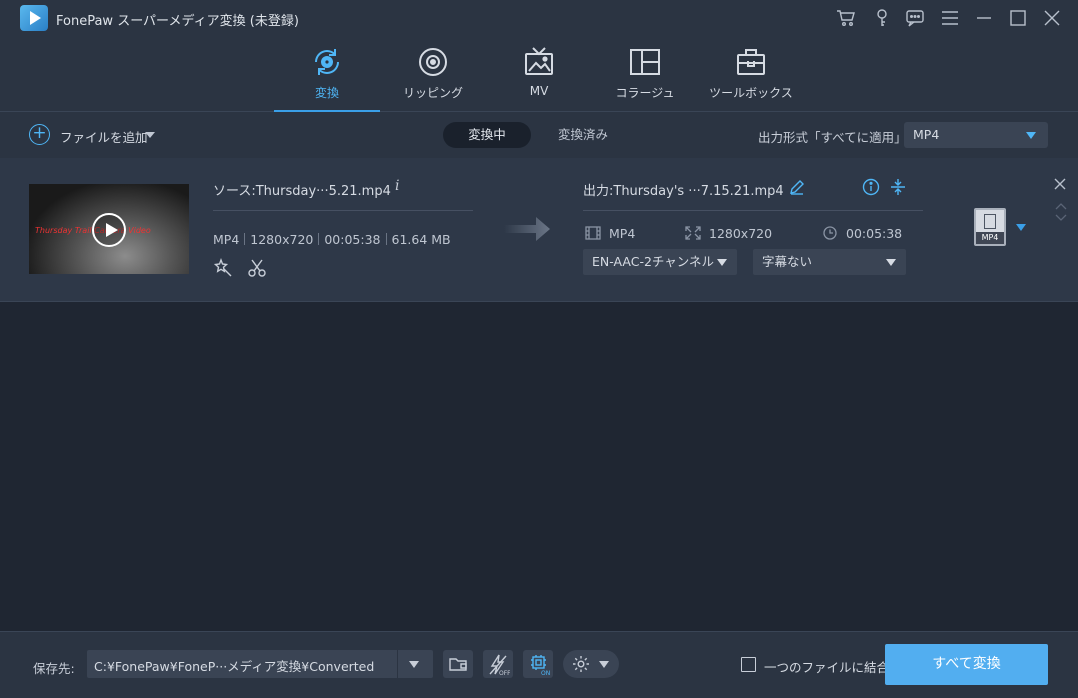 The height and width of the screenshot is (698, 1078). I want to click on output-duration: 00:05:38, so click(874, 233).